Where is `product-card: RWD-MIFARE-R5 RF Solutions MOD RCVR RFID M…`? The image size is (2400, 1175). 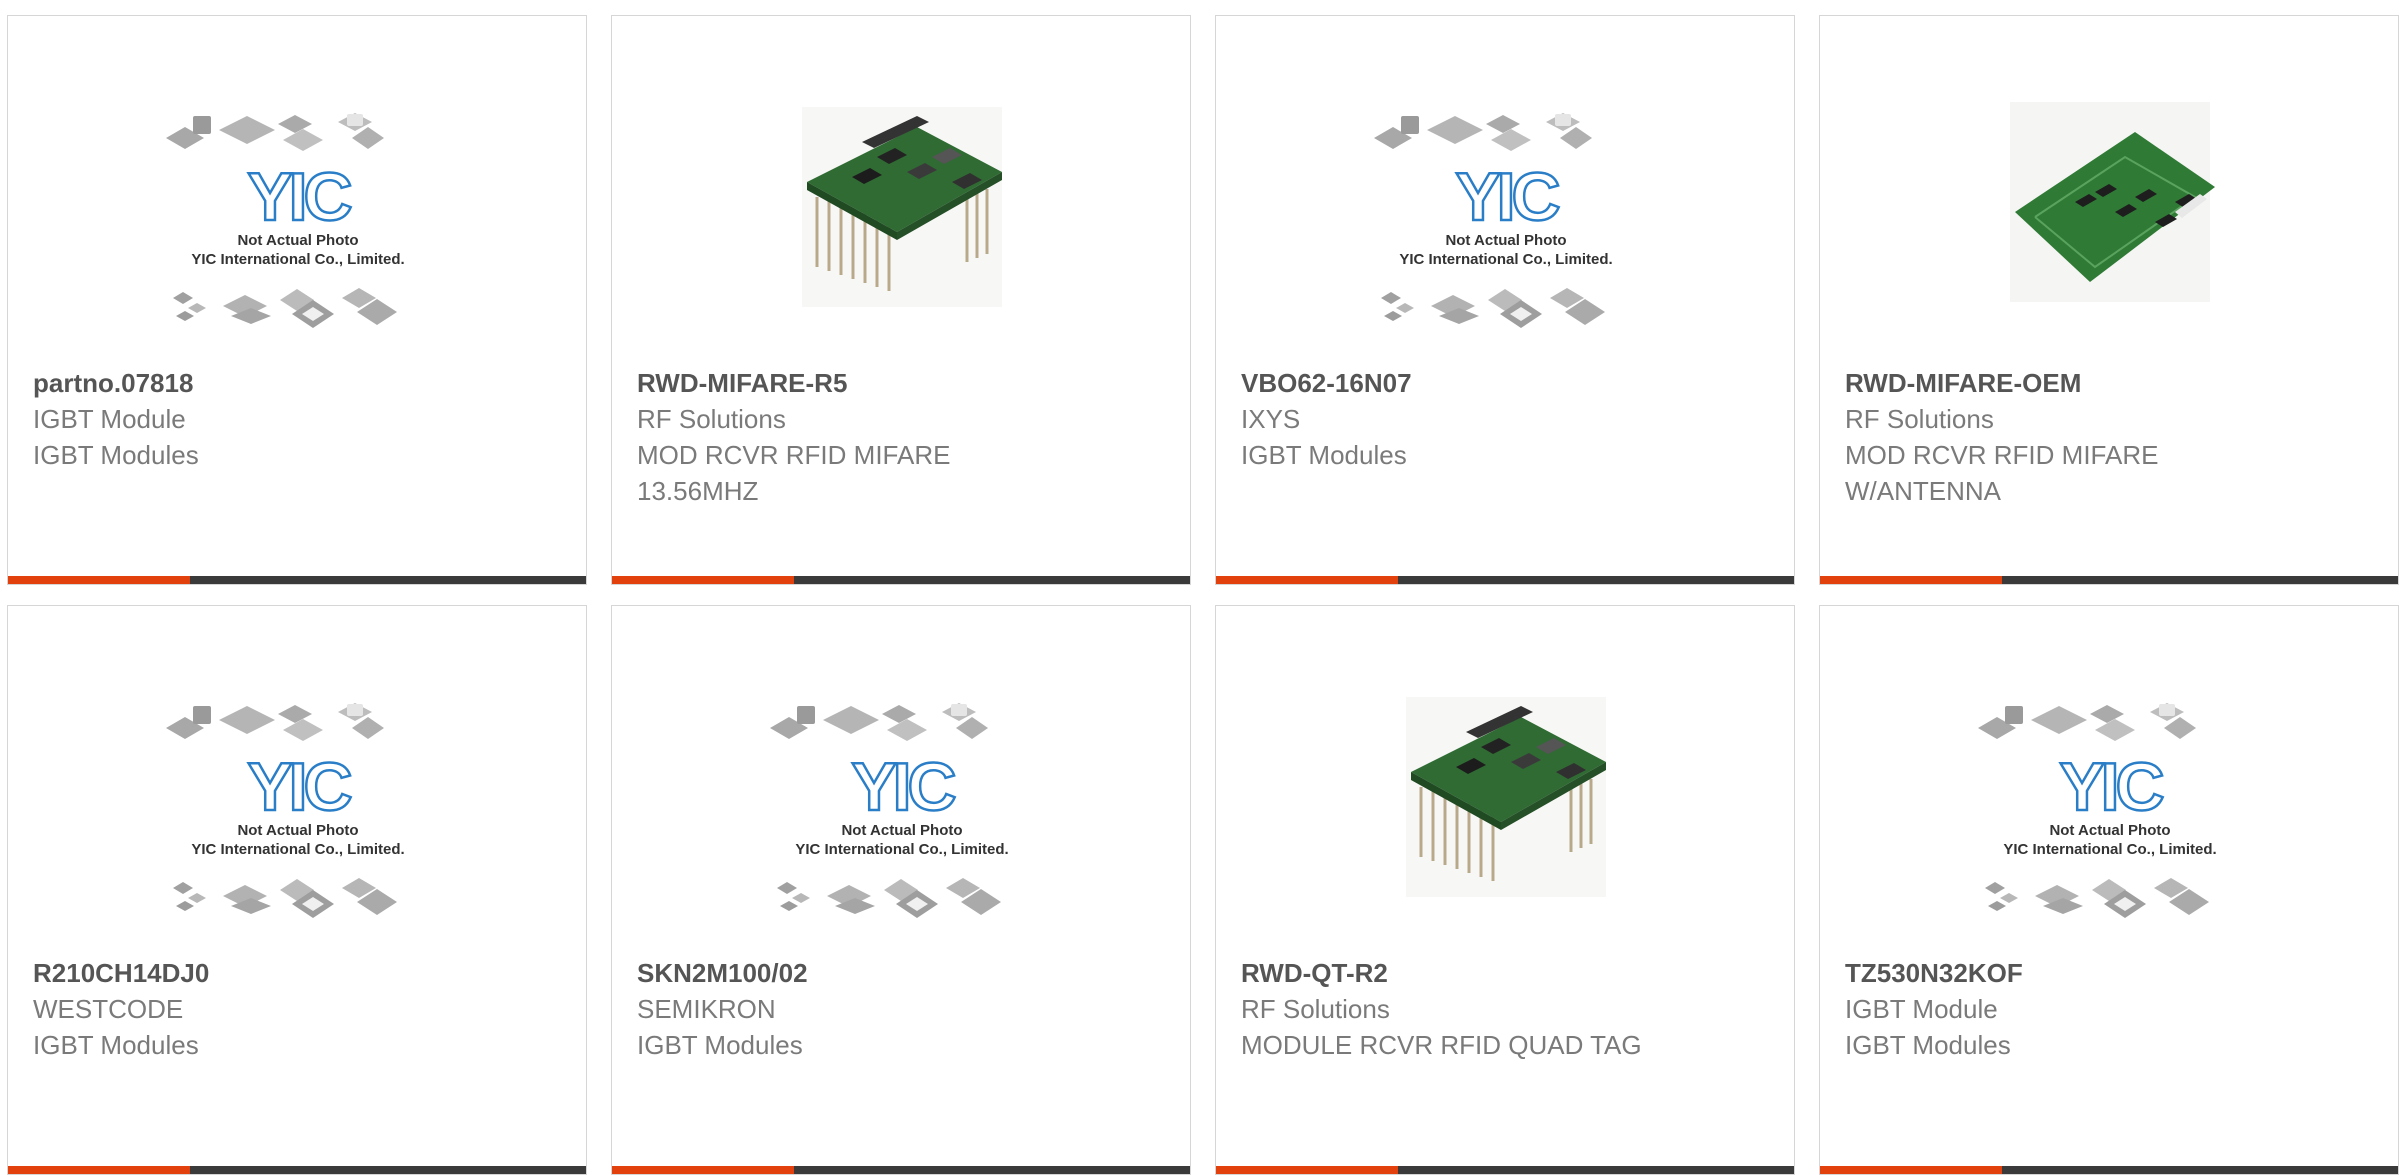
product-card: RWD-MIFARE-R5 RF Solutions MOD RCVR RFID M… is located at coordinates (901, 300).